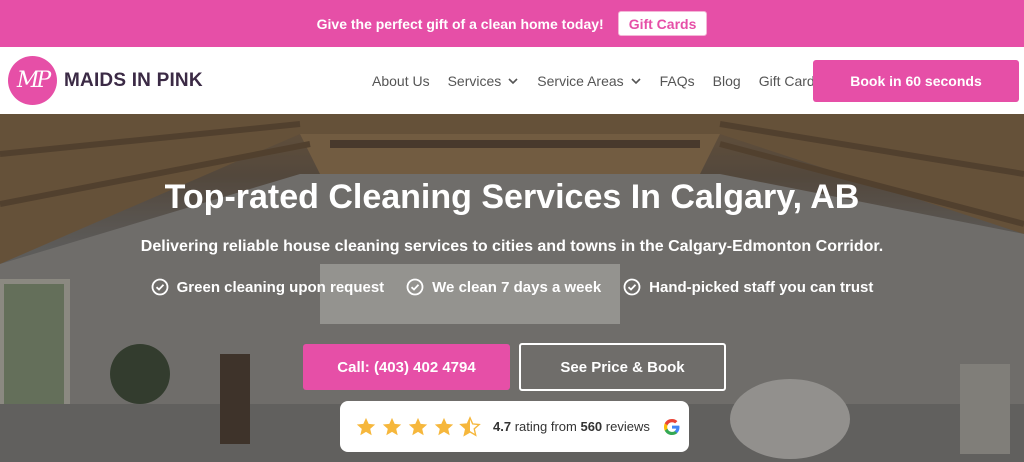  What do you see at coordinates (280, 287) in the screenshot?
I see `feature-label: Green cleaning upon request` at bounding box center [280, 287].